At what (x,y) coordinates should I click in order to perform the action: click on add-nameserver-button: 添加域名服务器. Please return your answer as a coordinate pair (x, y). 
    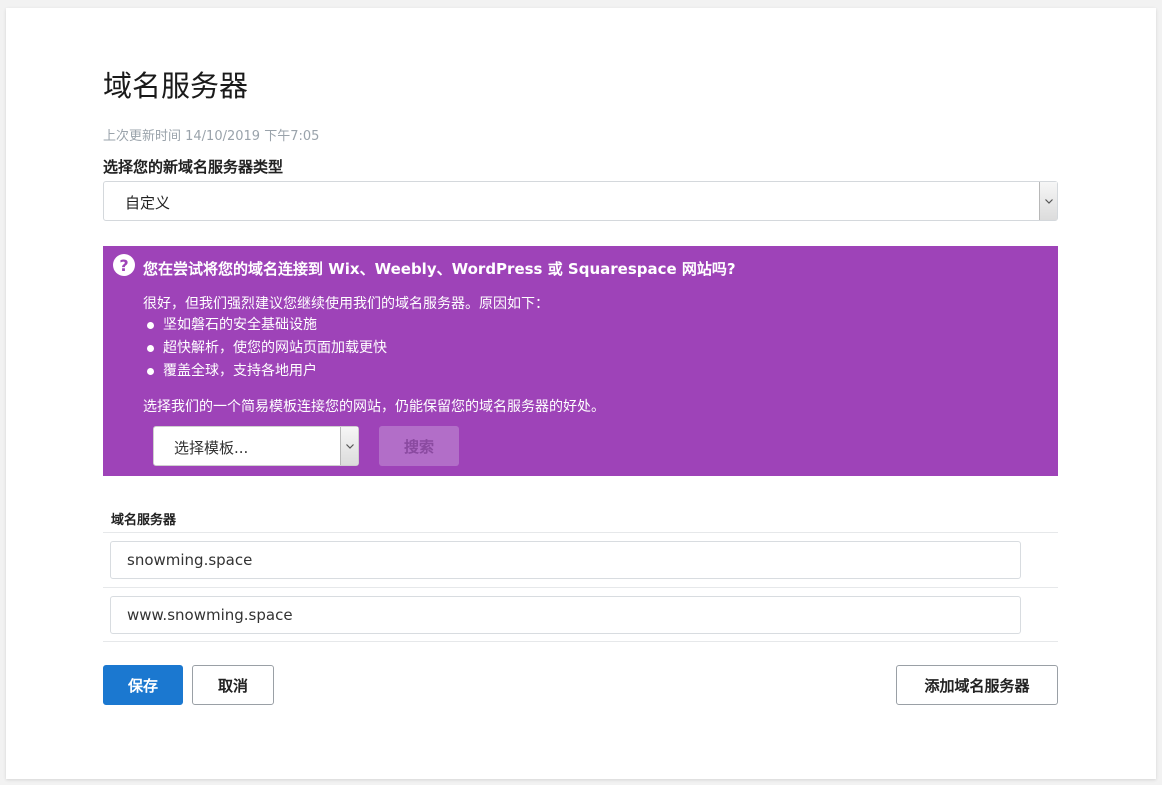
    Looking at the image, I should click on (977, 685).